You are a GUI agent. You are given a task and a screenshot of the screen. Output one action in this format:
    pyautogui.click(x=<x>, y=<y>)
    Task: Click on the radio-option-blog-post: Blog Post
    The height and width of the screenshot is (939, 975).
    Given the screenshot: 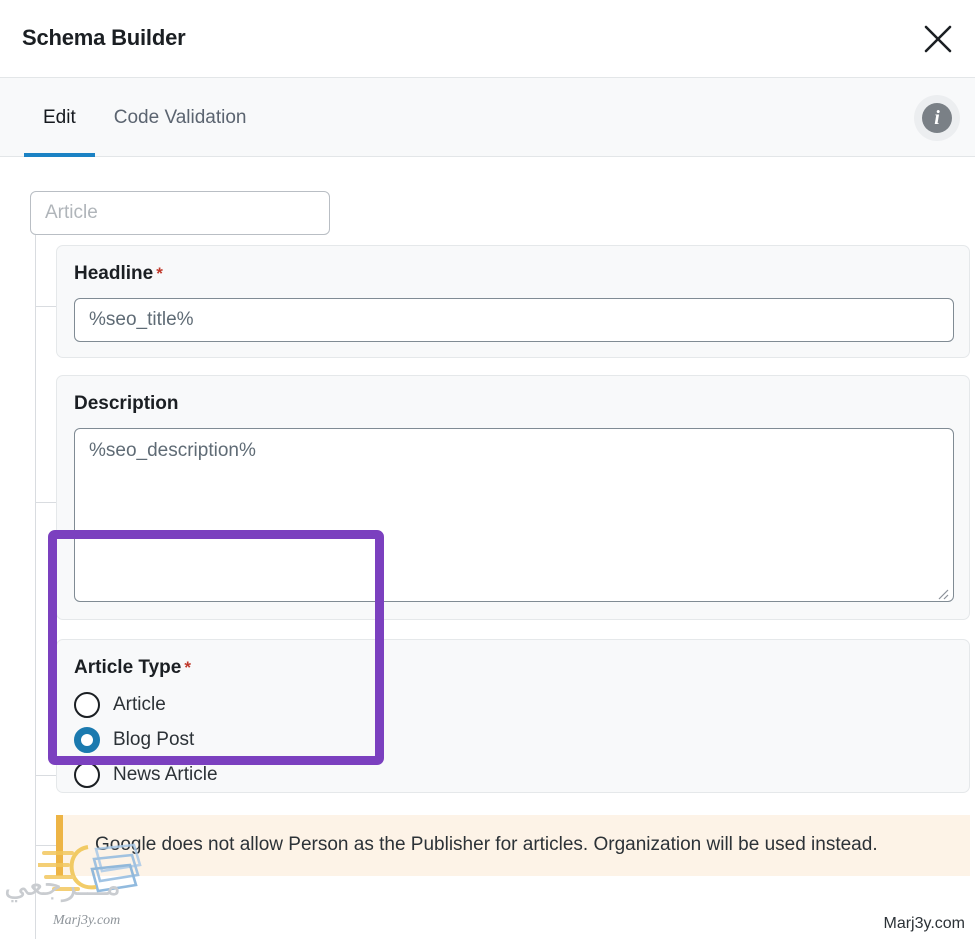 What is the action you would take?
    pyautogui.click(x=134, y=740)
    